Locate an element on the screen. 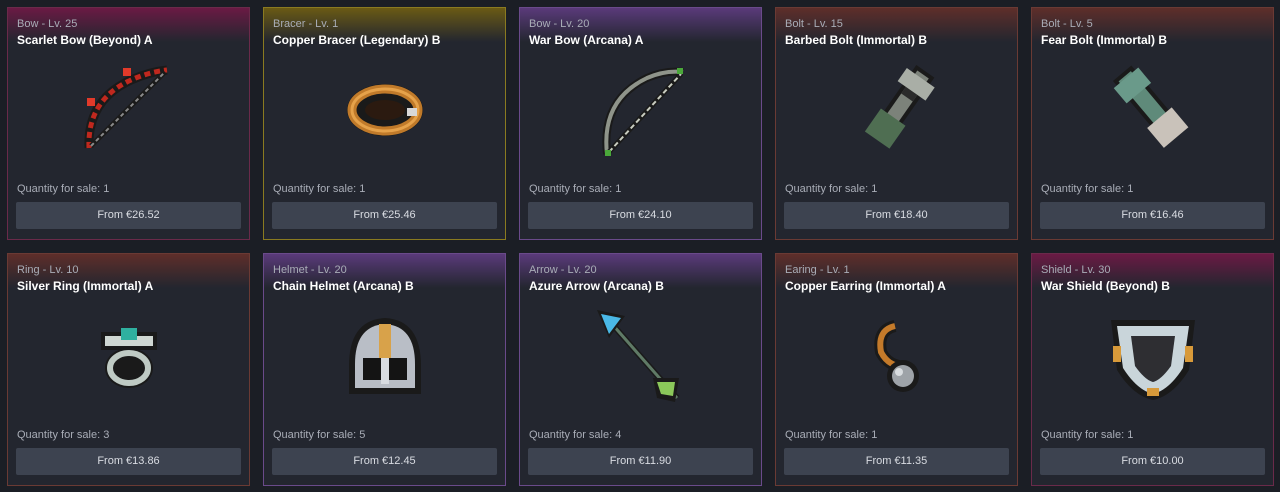 The height and width of the screenshot is (492, 1280). item-name: War Bow (Arcana) A is located at coordinates (586, 40).